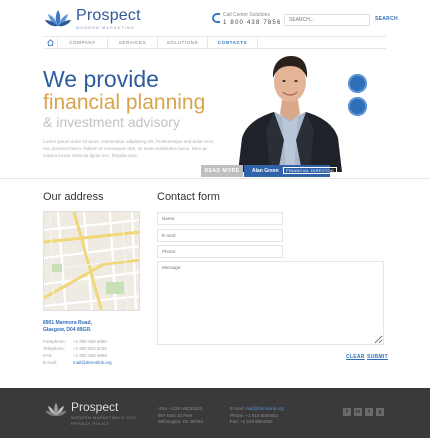 The height and width of the screenshot is (438, 430). I want to click on fax-label: FAX:, so click(48, 355).